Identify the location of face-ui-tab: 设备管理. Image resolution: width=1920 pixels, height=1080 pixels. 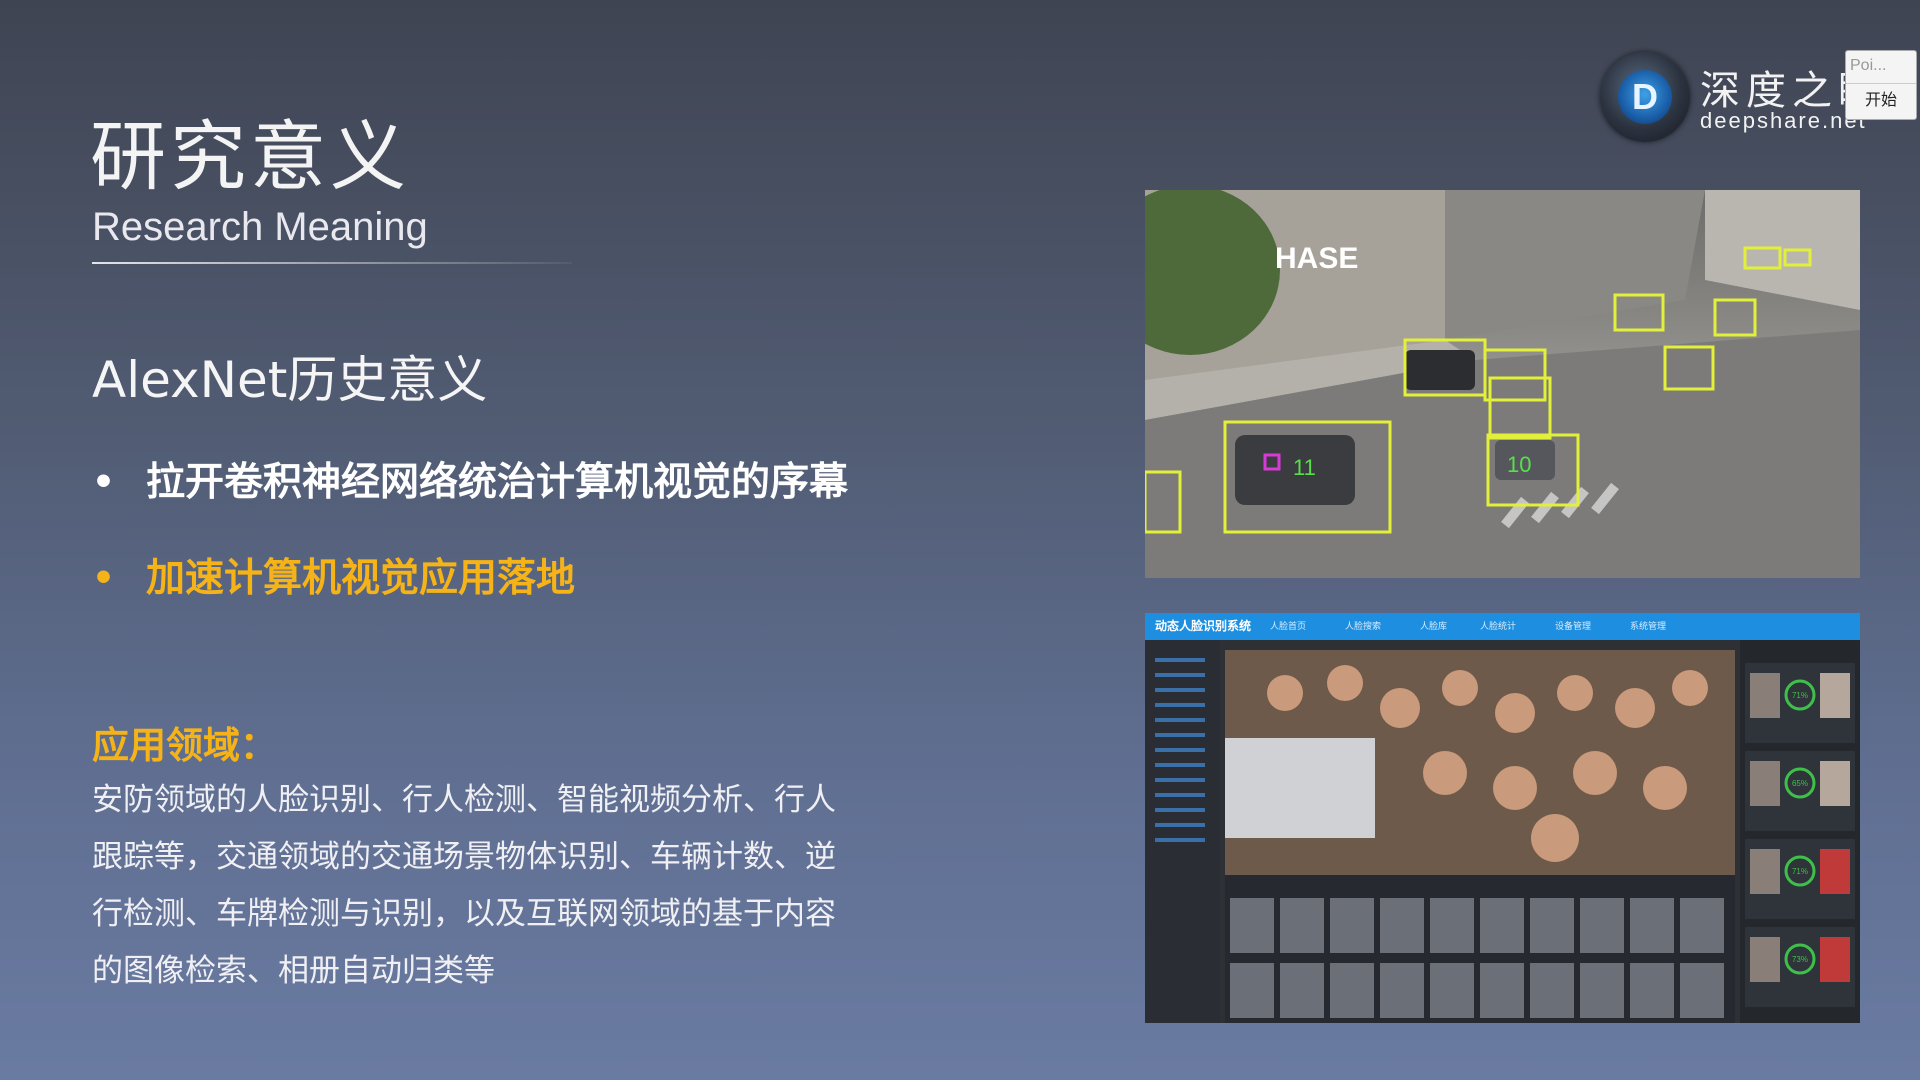
(1573, 627).